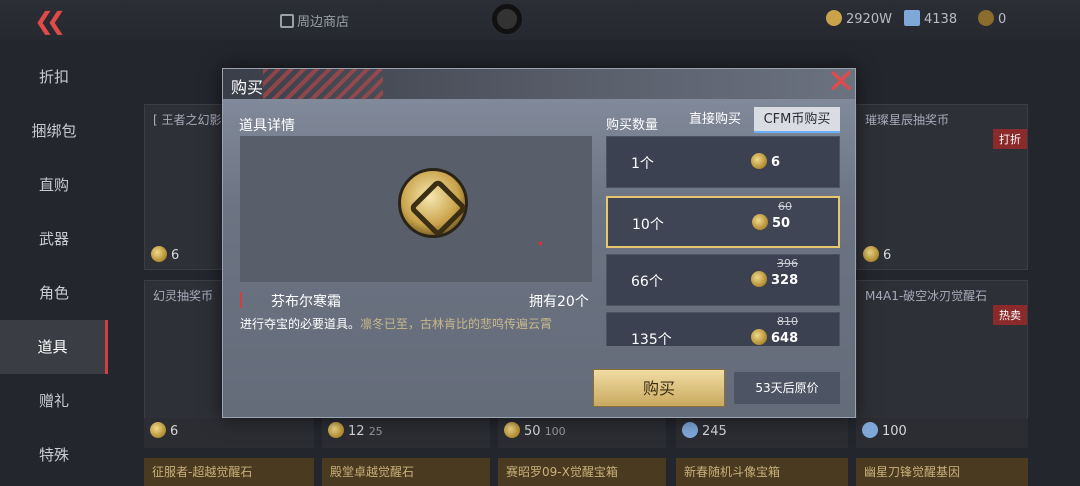 The width and height of the screenshot is (1080, 486). Describe the element at coordinates (582, 472) in the screenshot. I see `card-label: 赛昭罗09-X觉醒宝箱` at that location.